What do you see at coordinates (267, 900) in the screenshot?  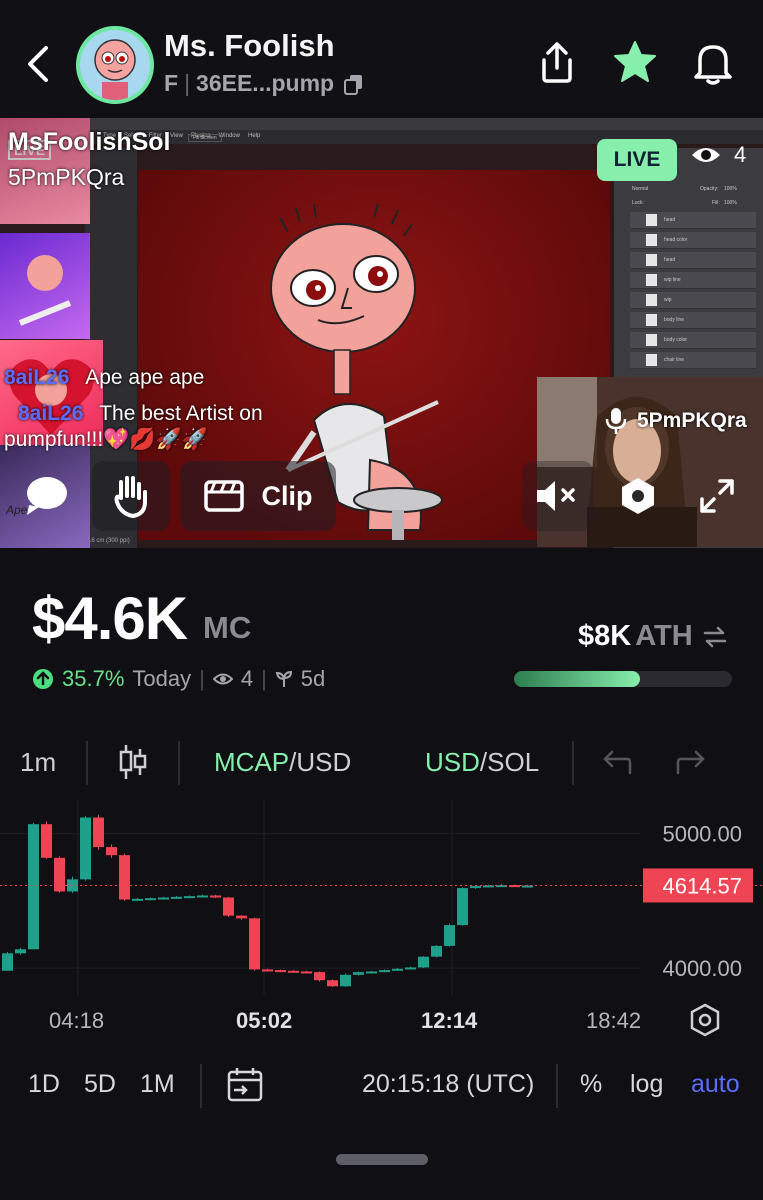 I see `candles` at bounding box center [267, 900].